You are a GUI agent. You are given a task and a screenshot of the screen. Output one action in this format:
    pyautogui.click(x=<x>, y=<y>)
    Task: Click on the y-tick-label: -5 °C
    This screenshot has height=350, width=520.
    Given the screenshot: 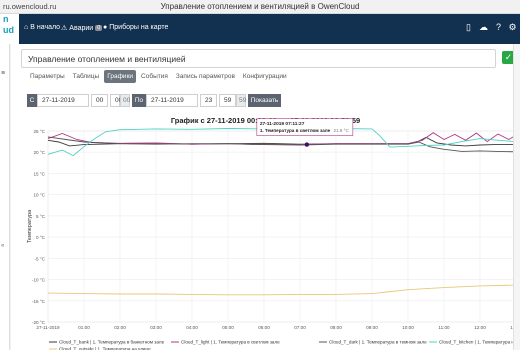 What is the action you would take?
    pyautogui.click(x=39, y=258)
    